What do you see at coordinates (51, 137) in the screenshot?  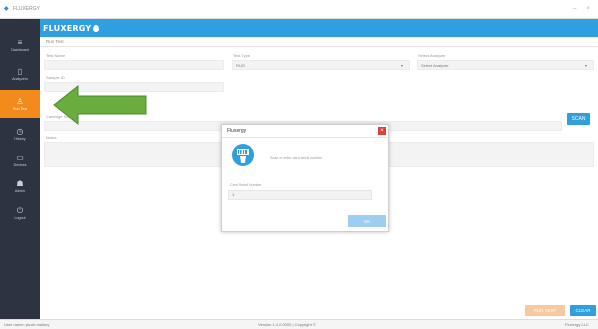 I see `notes-label: Notes` at bounding box center [51, 137].